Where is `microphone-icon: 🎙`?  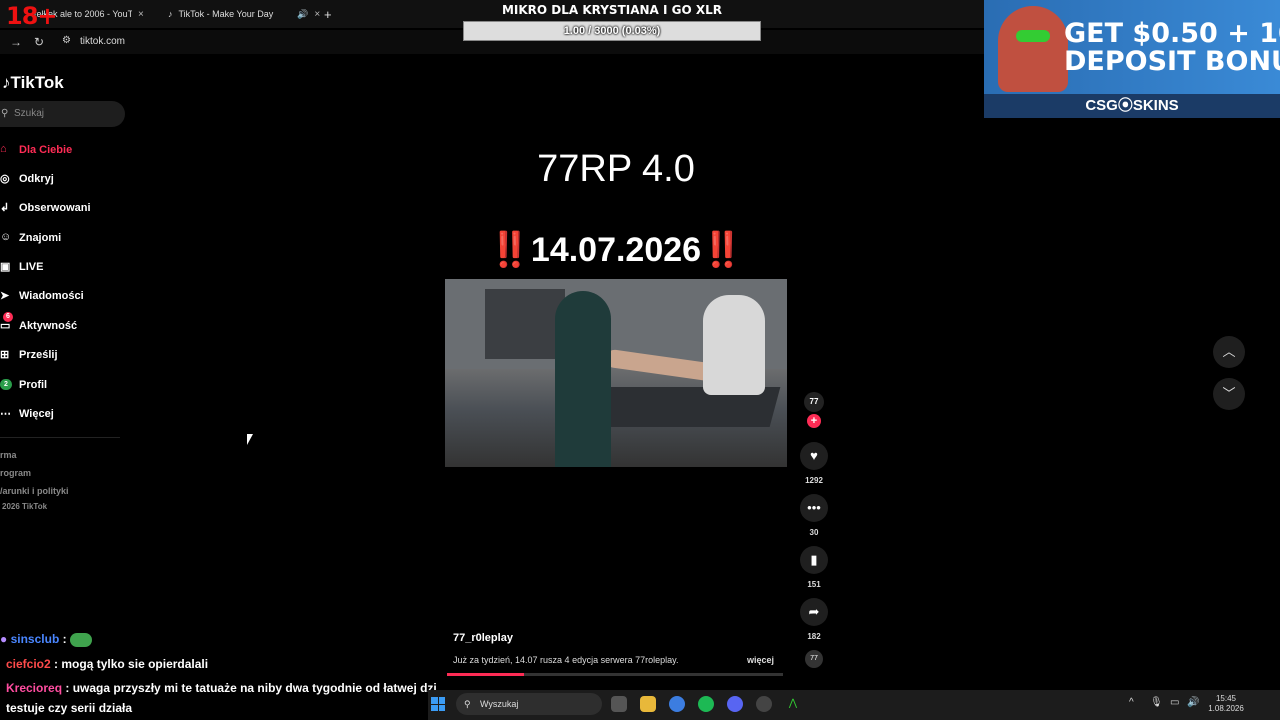 microphone-icon: 🎙 is located at coordinates (1156, 702).